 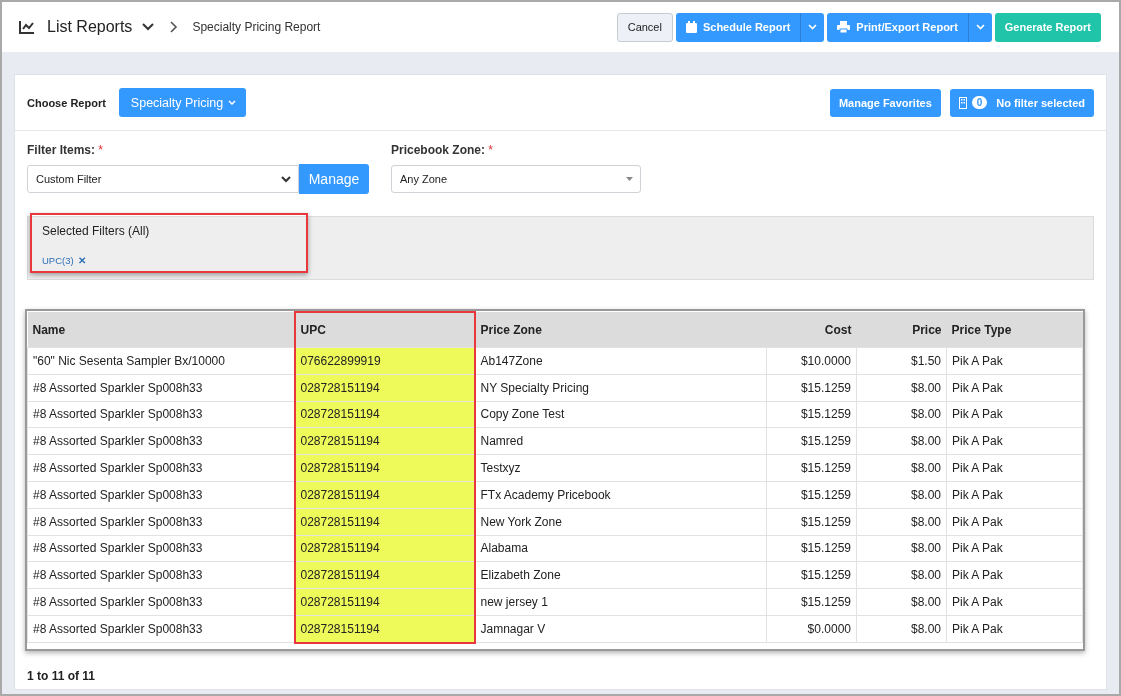 I want to click on line-chart-icon, so click(x=27, y=27).